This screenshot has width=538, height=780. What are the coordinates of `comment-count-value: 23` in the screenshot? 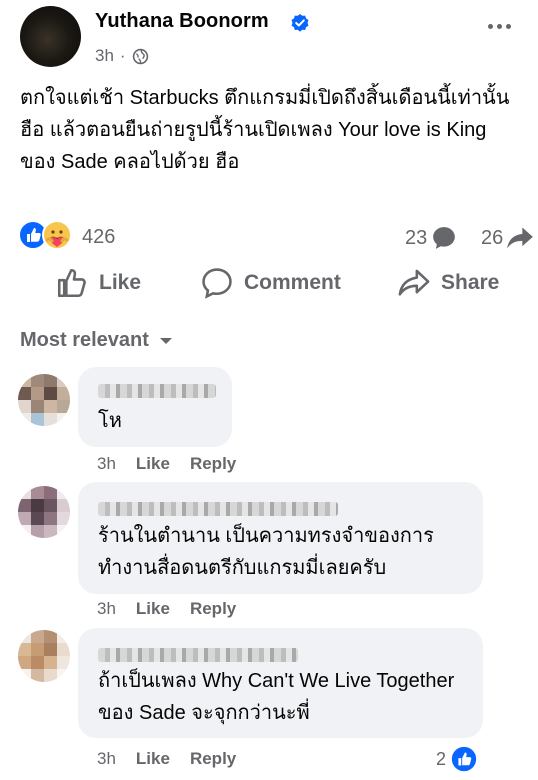 It's located at (416, 237).